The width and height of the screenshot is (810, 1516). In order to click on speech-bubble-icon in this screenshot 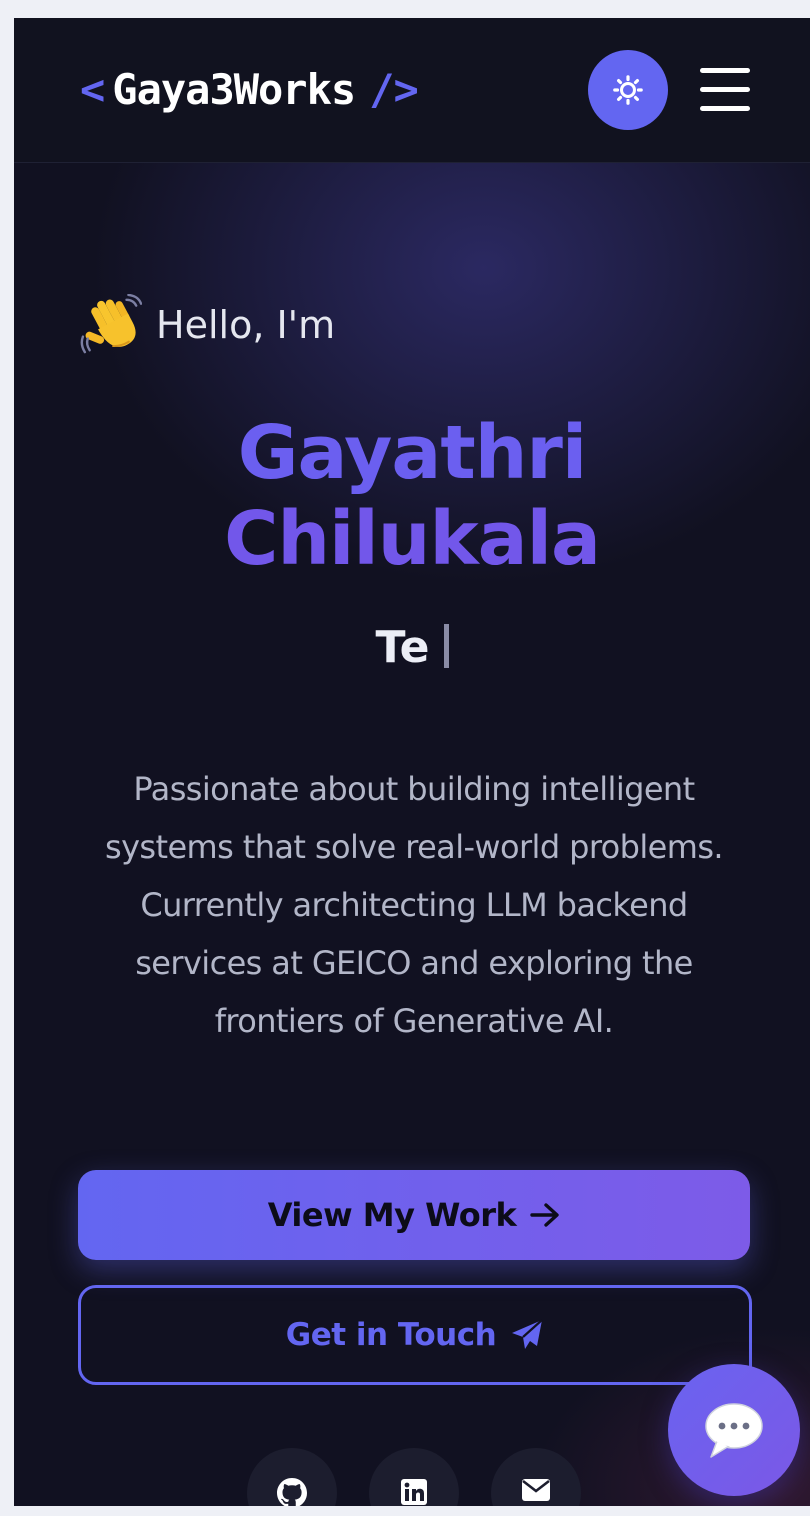, I will do `click(734, 1430)`.